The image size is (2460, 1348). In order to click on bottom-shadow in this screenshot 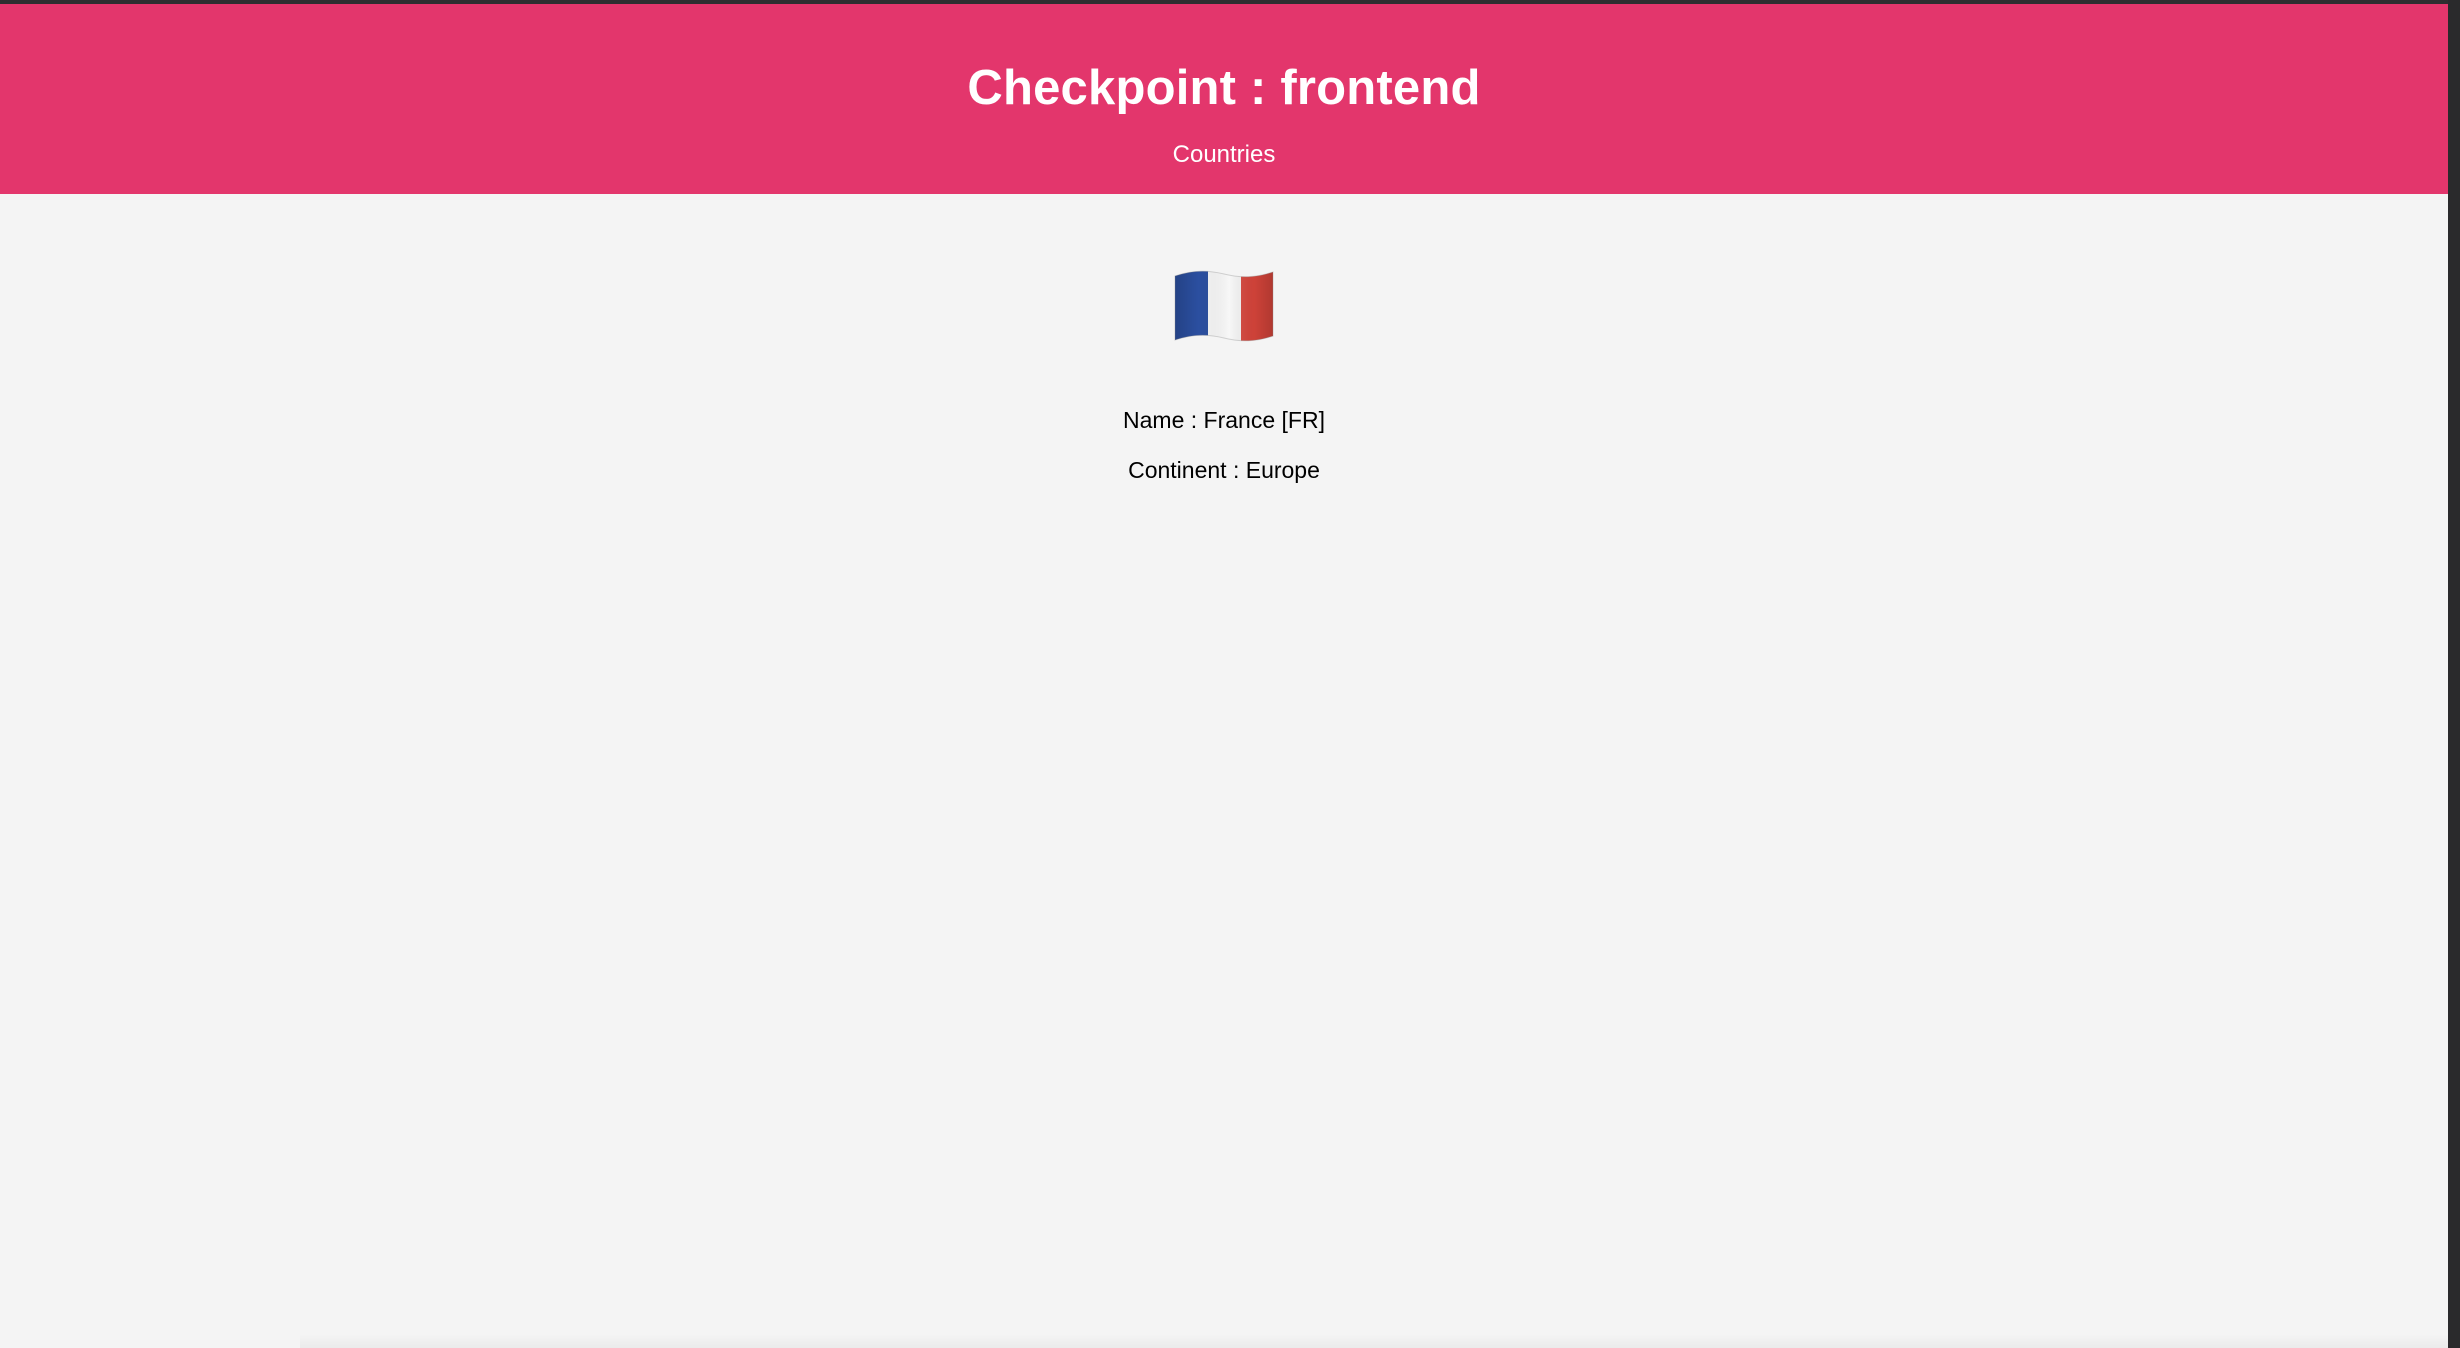, I will do `click(1374, 1341)`.